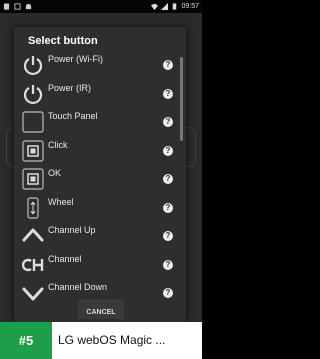 This screenshot has height=359, width=320. What do you see at coordinates (70, 87) in the screenshot?
I see `item-label: Power (IR)` at bounding box center [70, 87].